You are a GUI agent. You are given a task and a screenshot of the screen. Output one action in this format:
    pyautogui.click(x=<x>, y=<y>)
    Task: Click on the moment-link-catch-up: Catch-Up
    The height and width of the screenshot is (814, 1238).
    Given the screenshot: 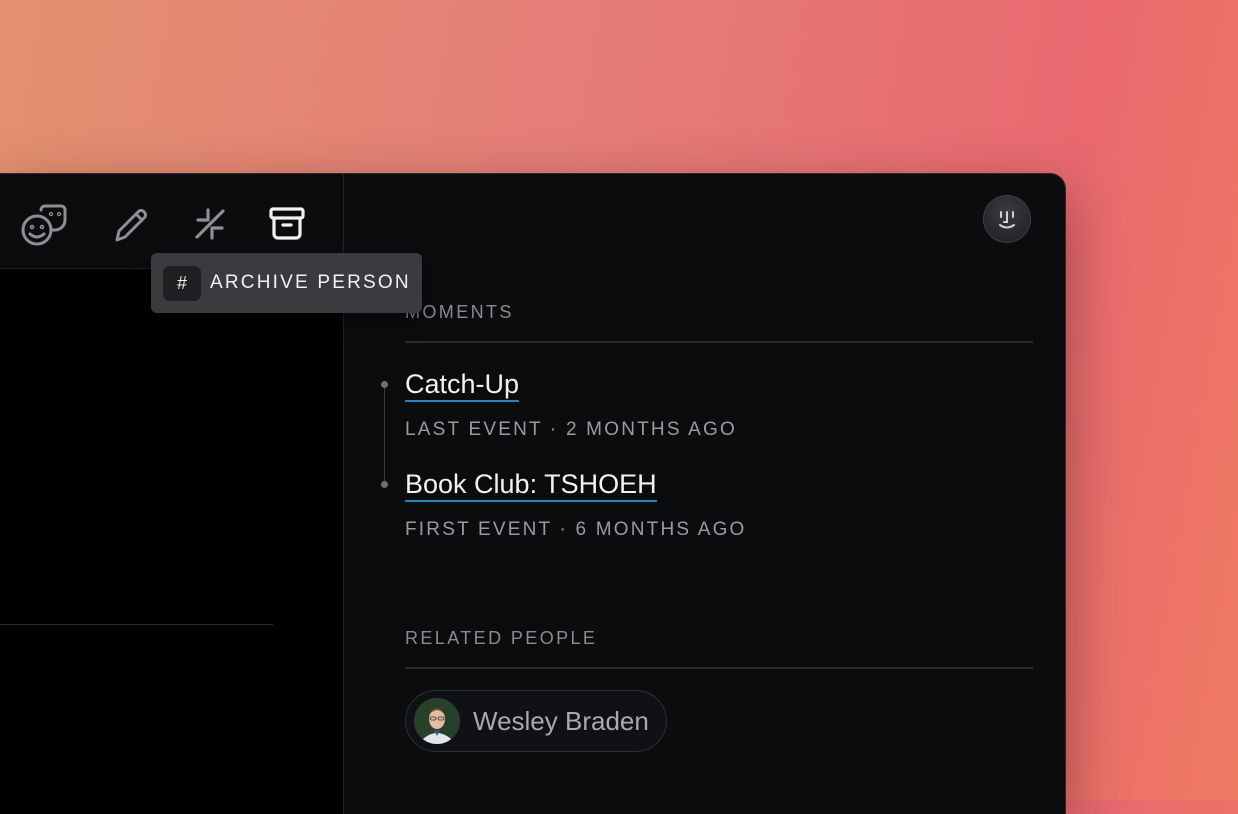 What is the action you would take?
    pyautogui.click(x=462, y=385)
    